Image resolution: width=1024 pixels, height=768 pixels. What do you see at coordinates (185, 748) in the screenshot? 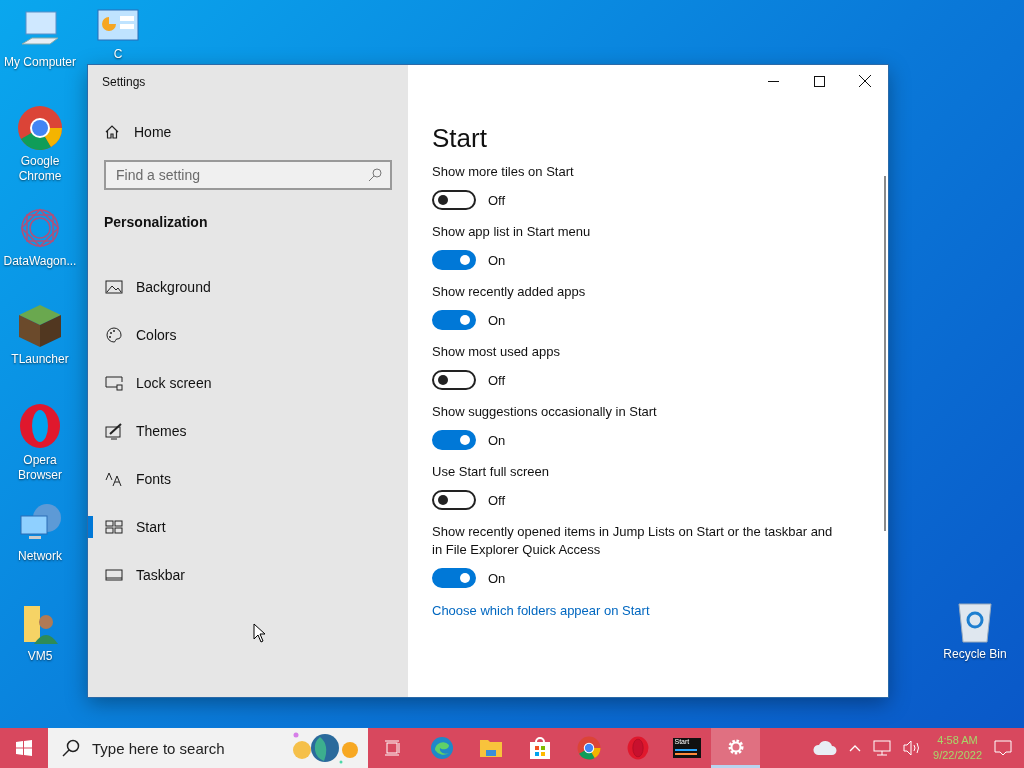
I see `taskbar-search-field: Type here to search` at bounding box center [185, 748].